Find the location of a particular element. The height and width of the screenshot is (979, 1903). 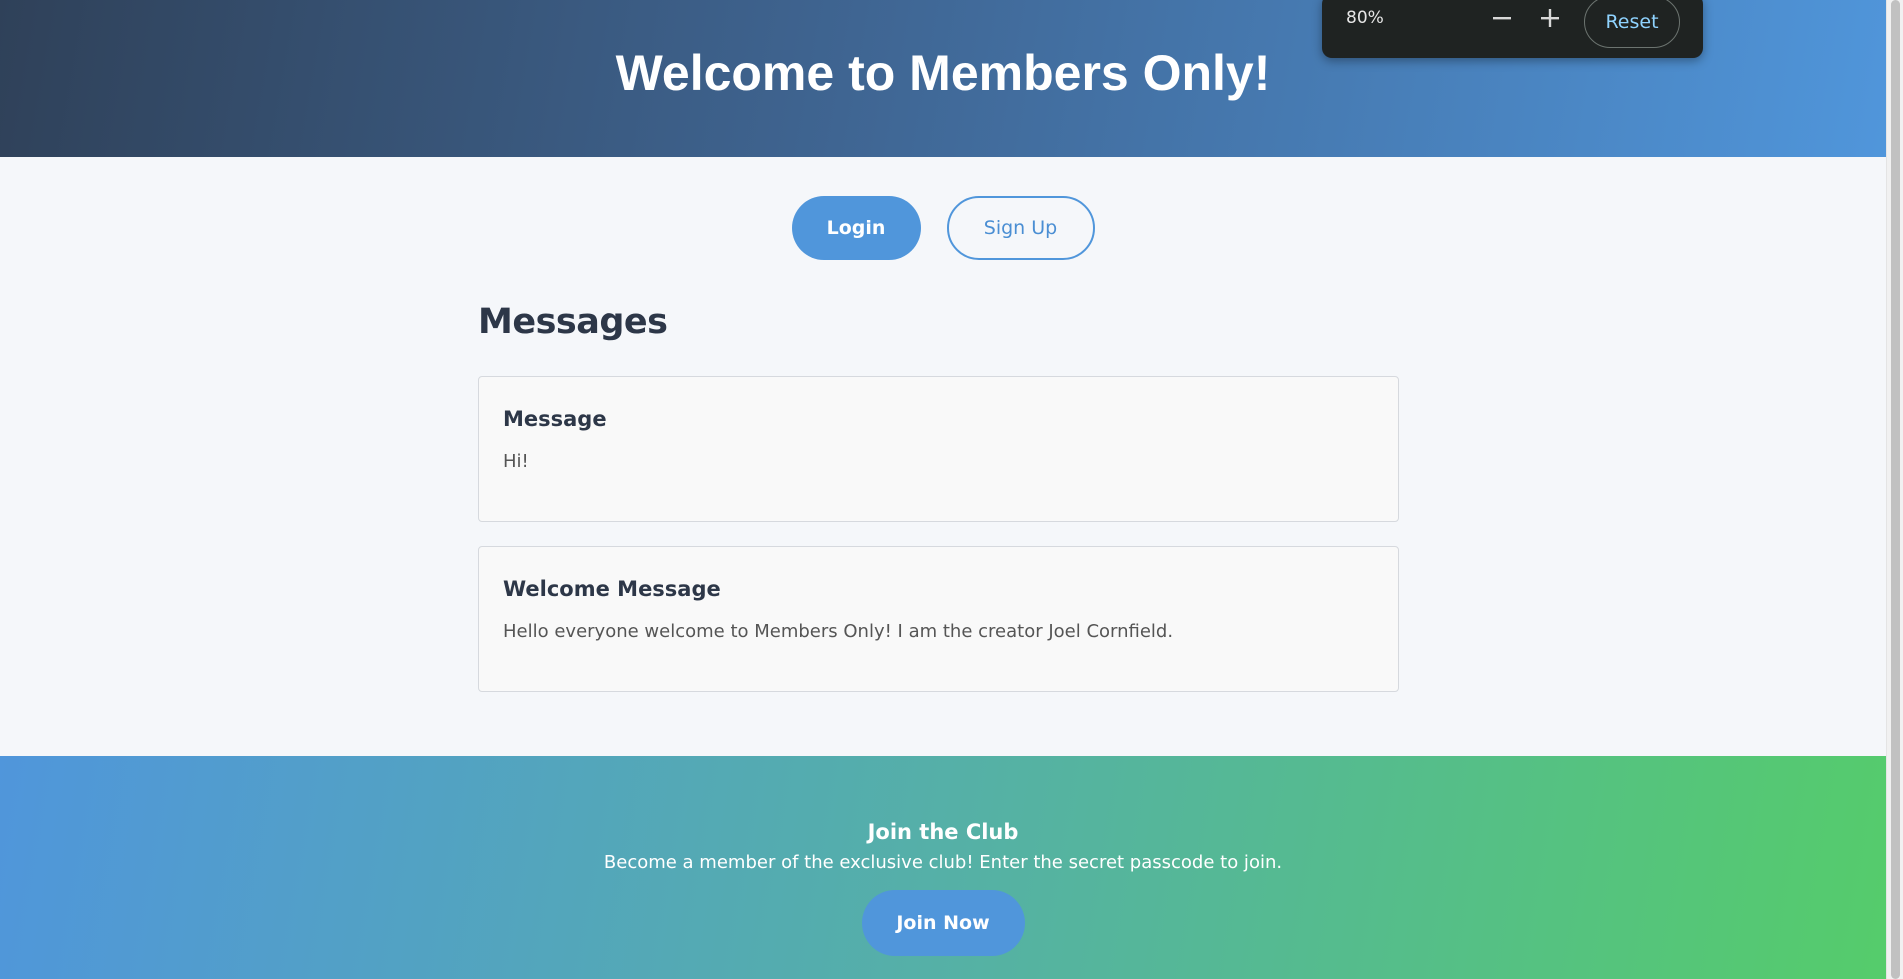

auth-buttons: Login Sign Up is located at coordinates (943, 228).